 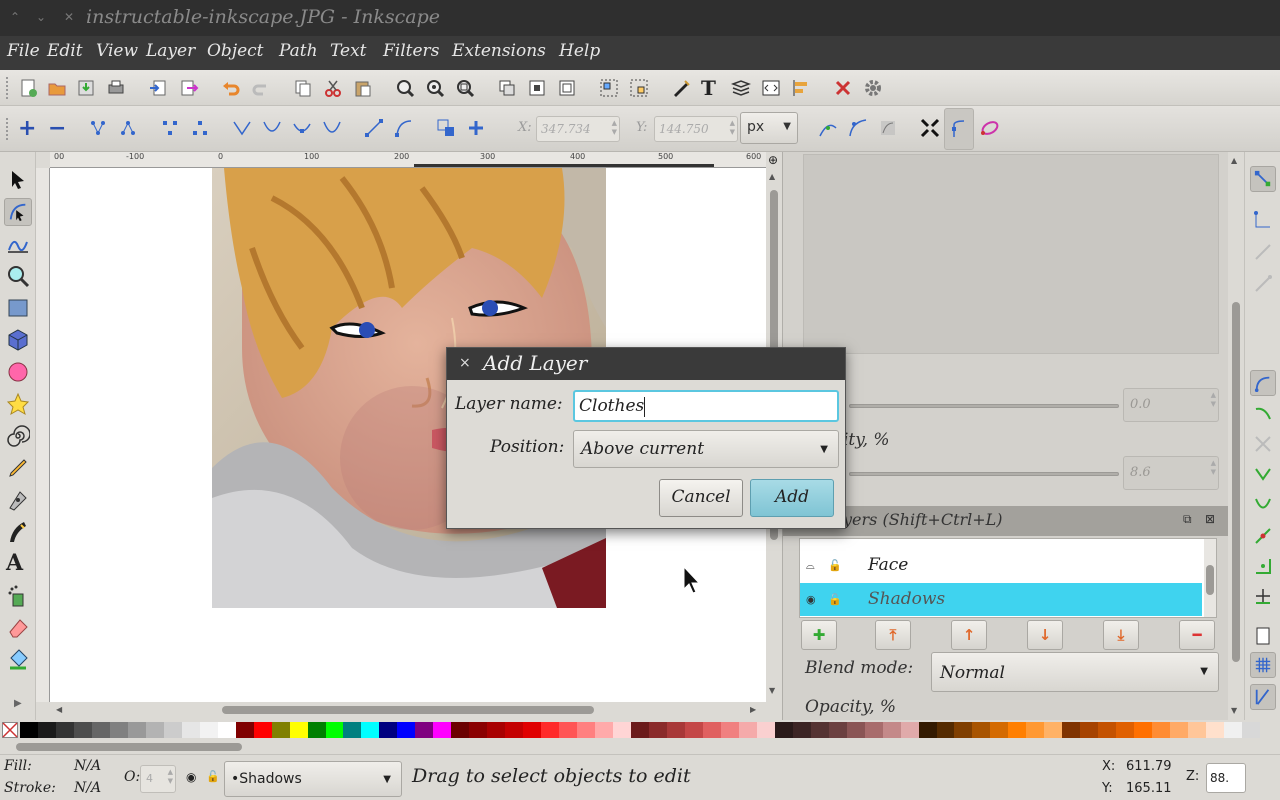 I want to click on menu-filters: Filters, so click(x=411, y=51).